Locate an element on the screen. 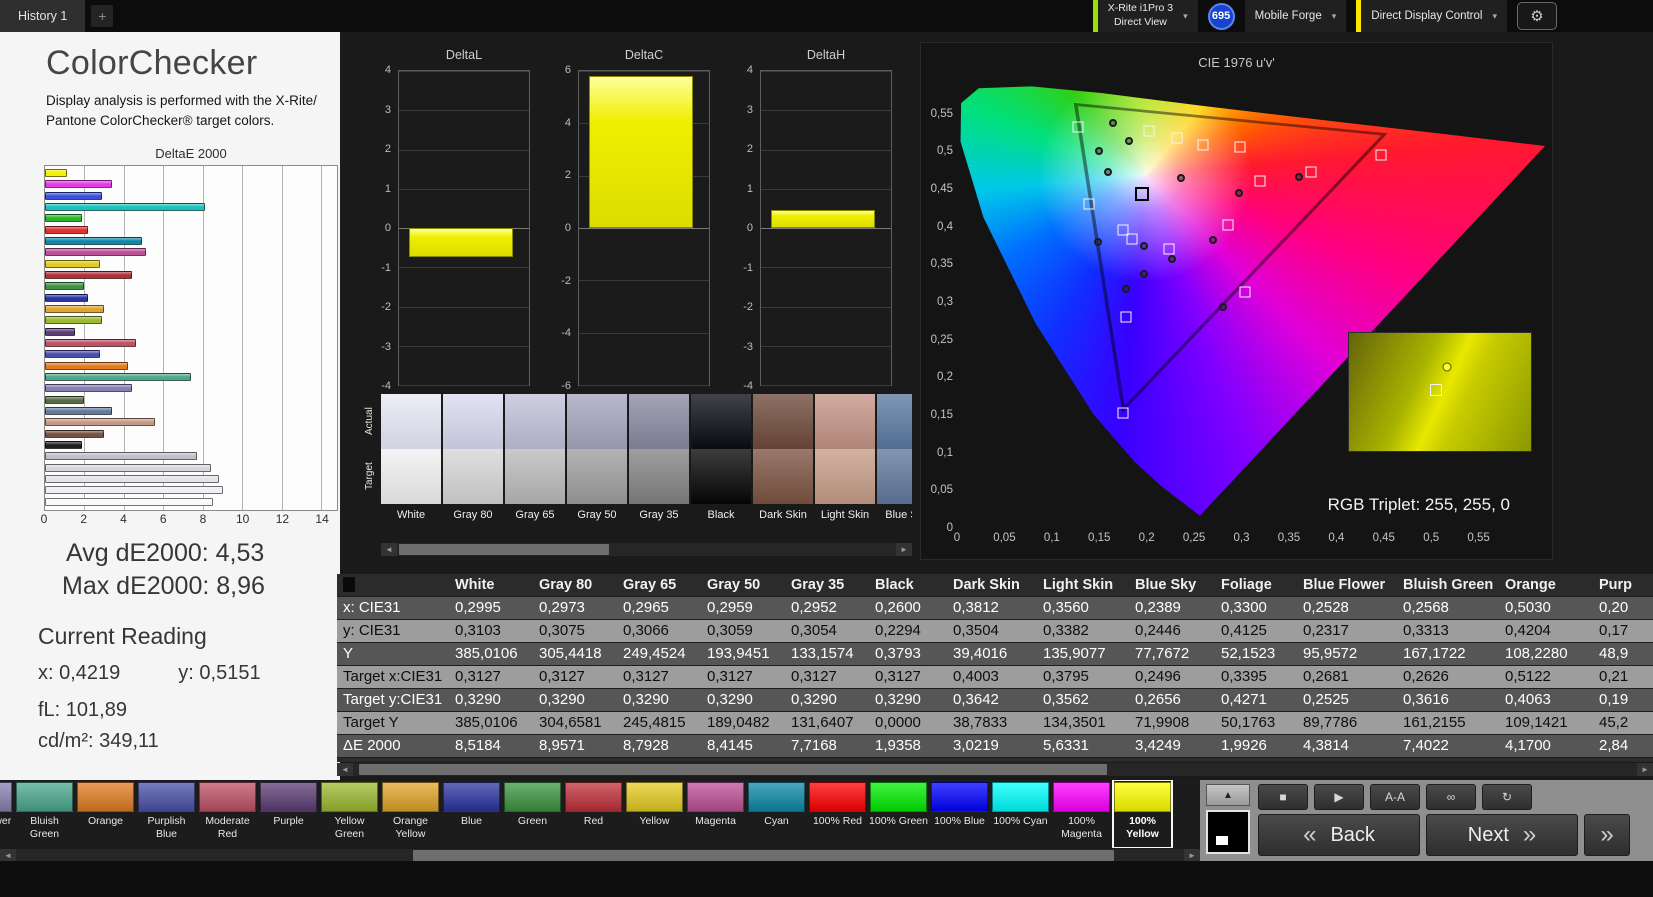 This screenshot has width=1653, height=897. patch-button-magenta: Magenta is located at coordinates (715, 814).